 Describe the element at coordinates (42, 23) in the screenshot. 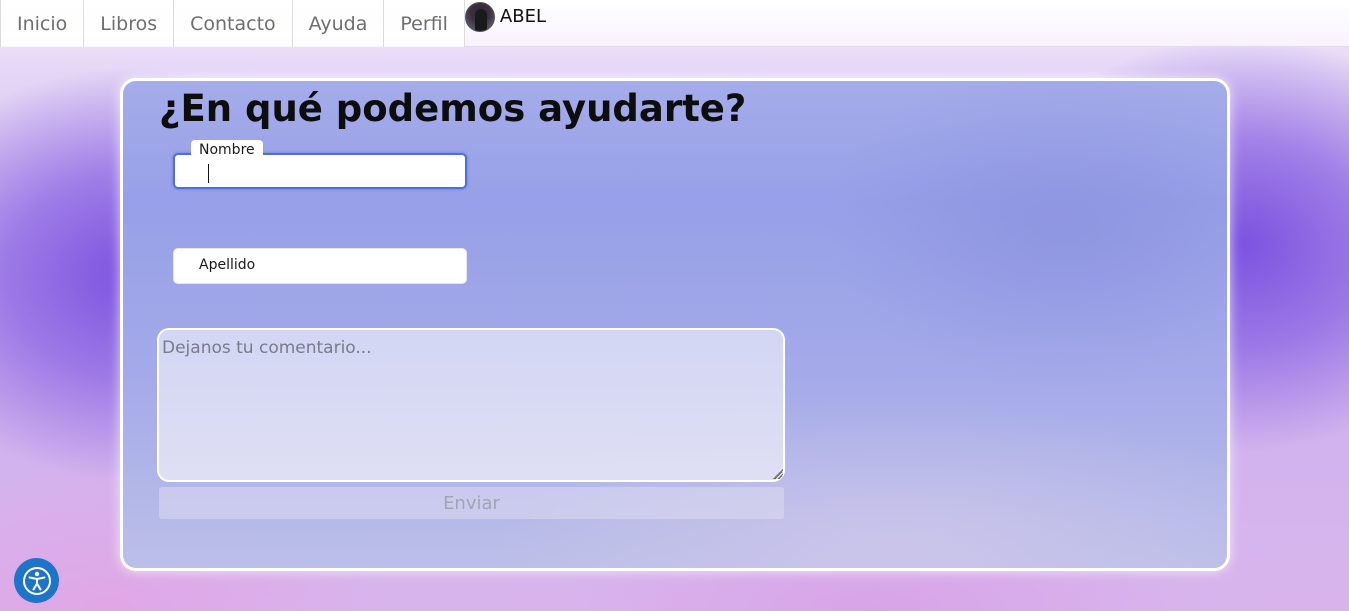

I see `nav-item-inicio: Inicio` at that location.